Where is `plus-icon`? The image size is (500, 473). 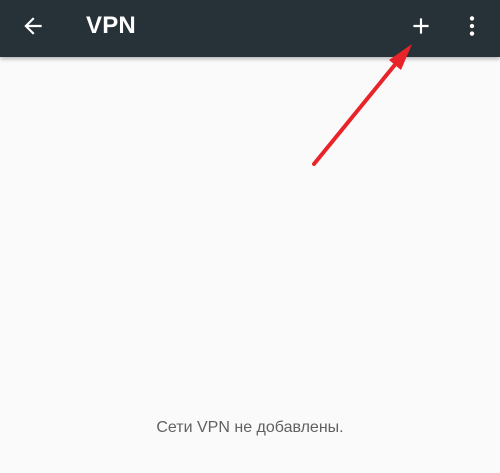 plus-icon is located at coordinates (421, 26).